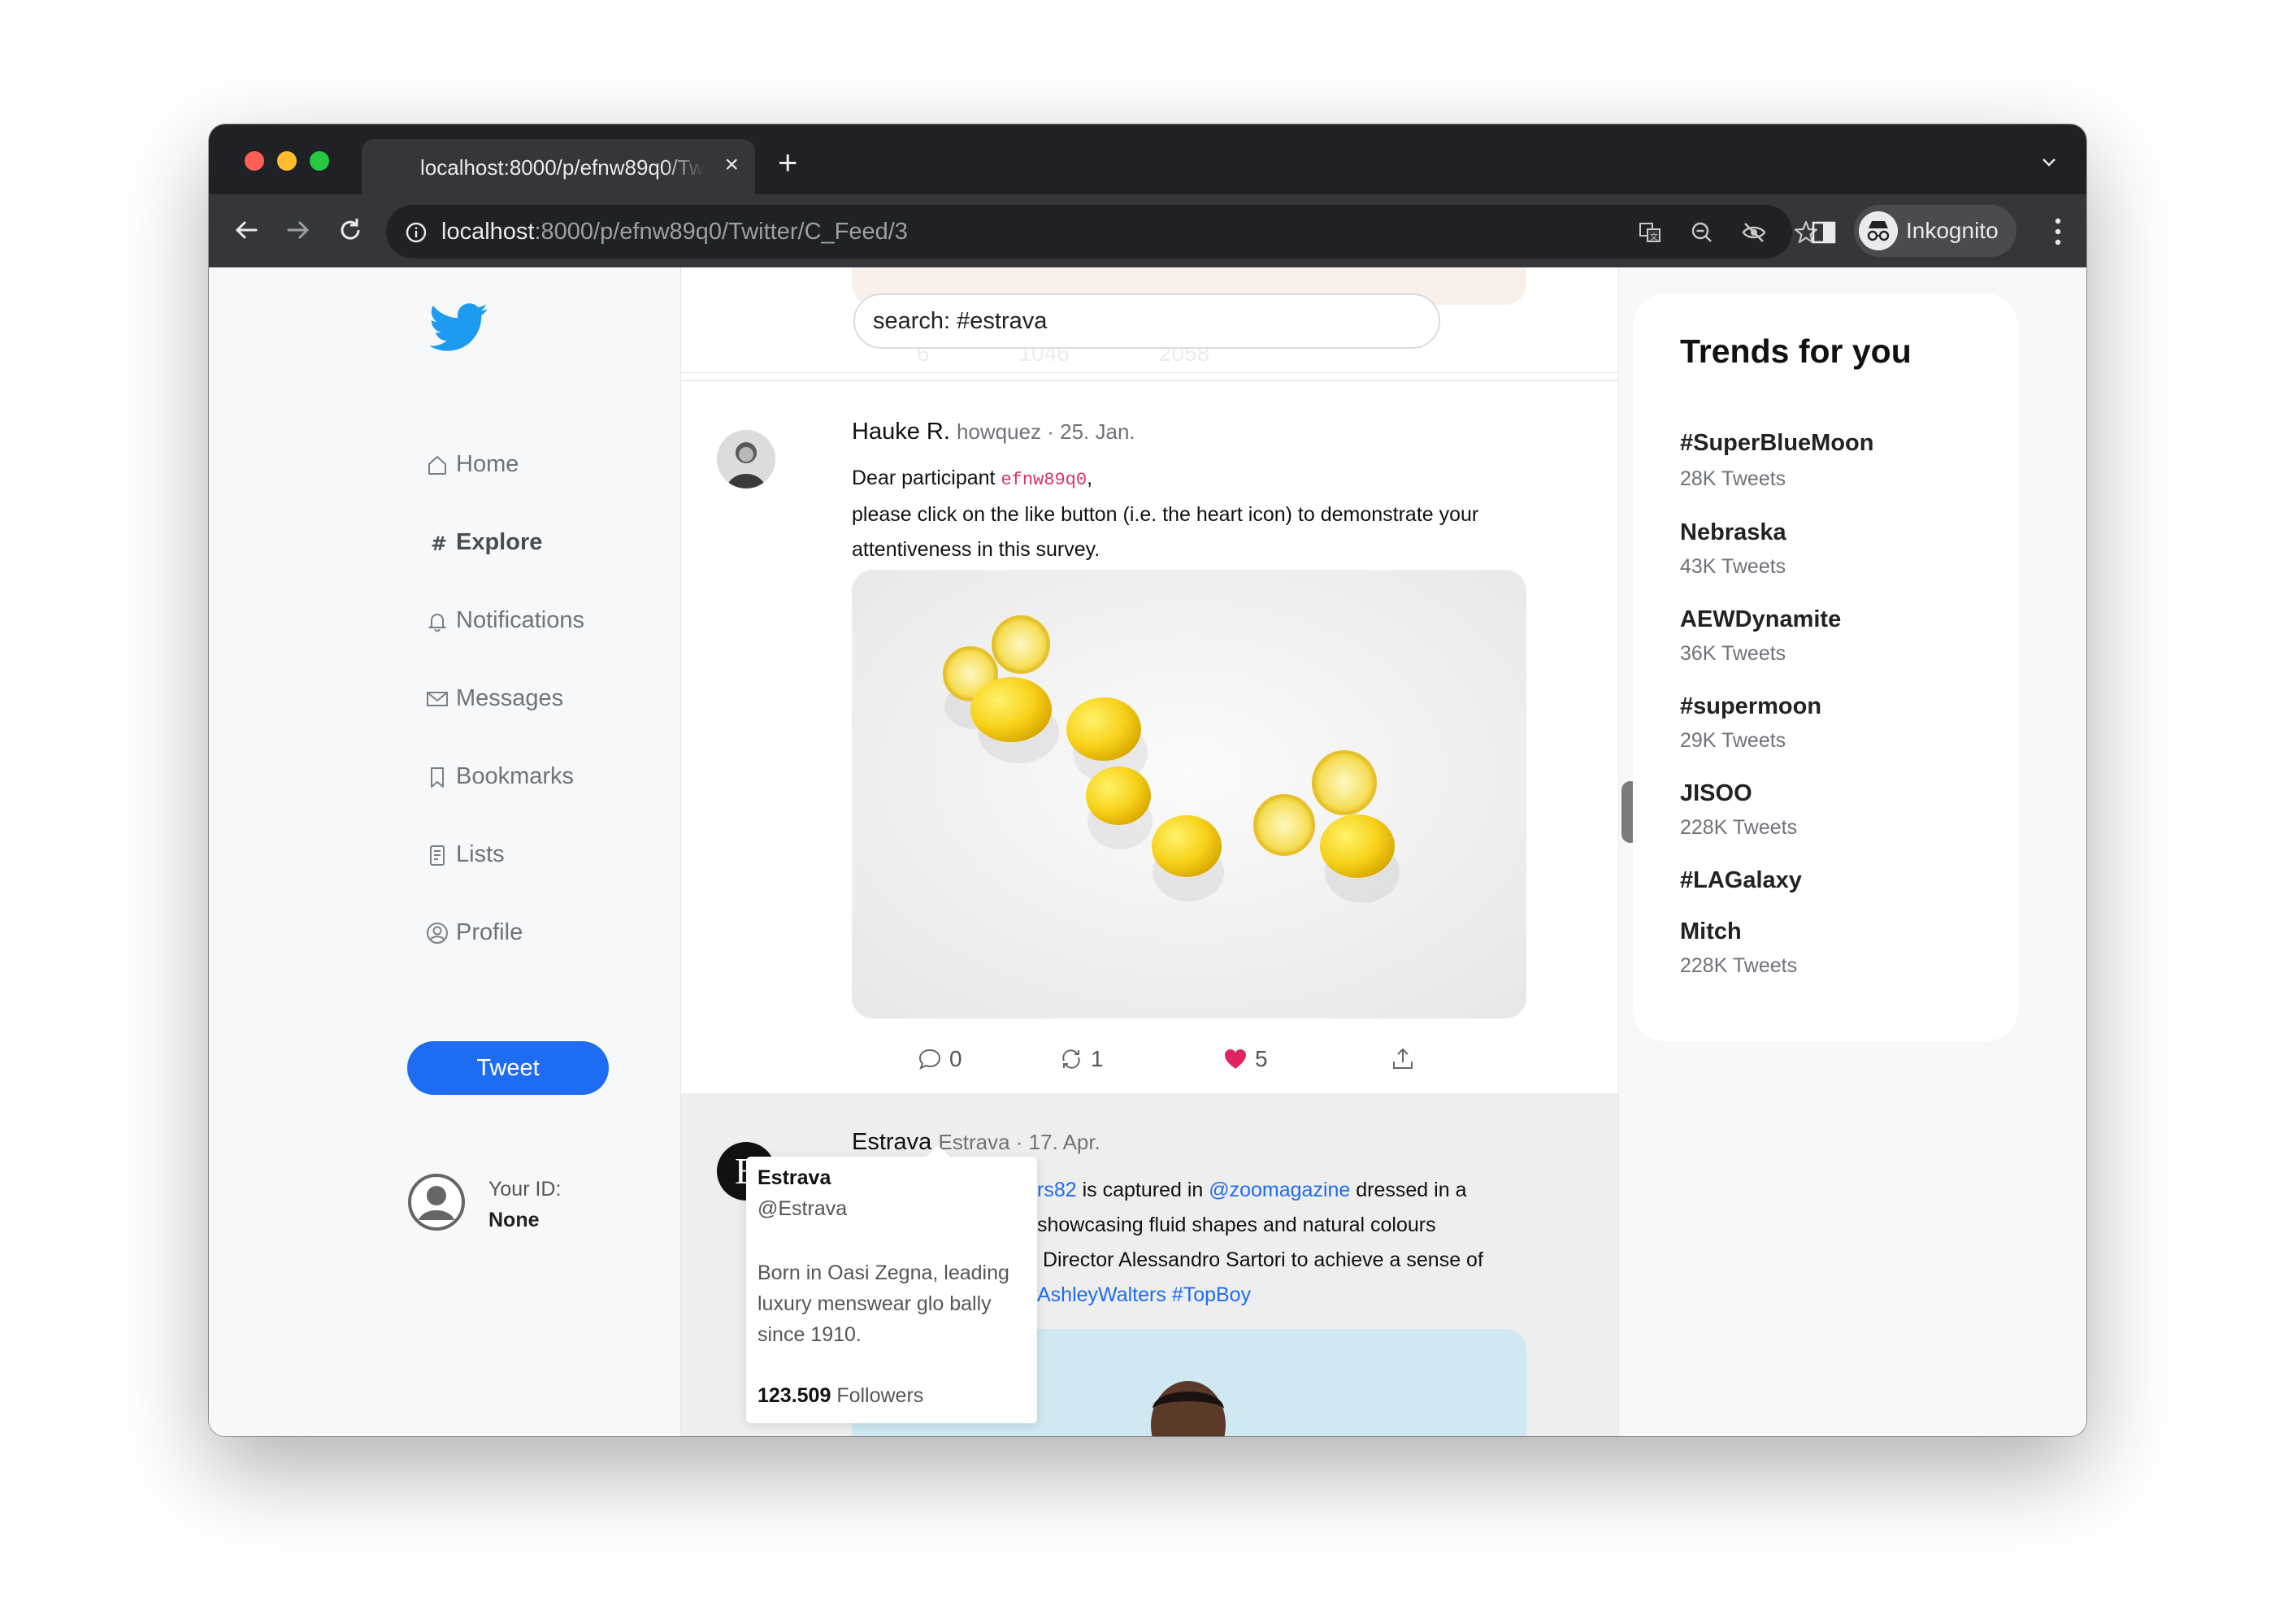 This screenshot has height=1624, width=2279. I want to click on incognito-profile-button: Inkognito, so click(1935, 231).